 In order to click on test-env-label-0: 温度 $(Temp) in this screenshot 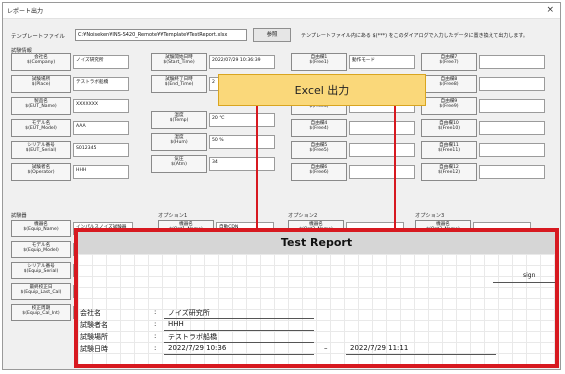, I will do `click(179, 120)`.